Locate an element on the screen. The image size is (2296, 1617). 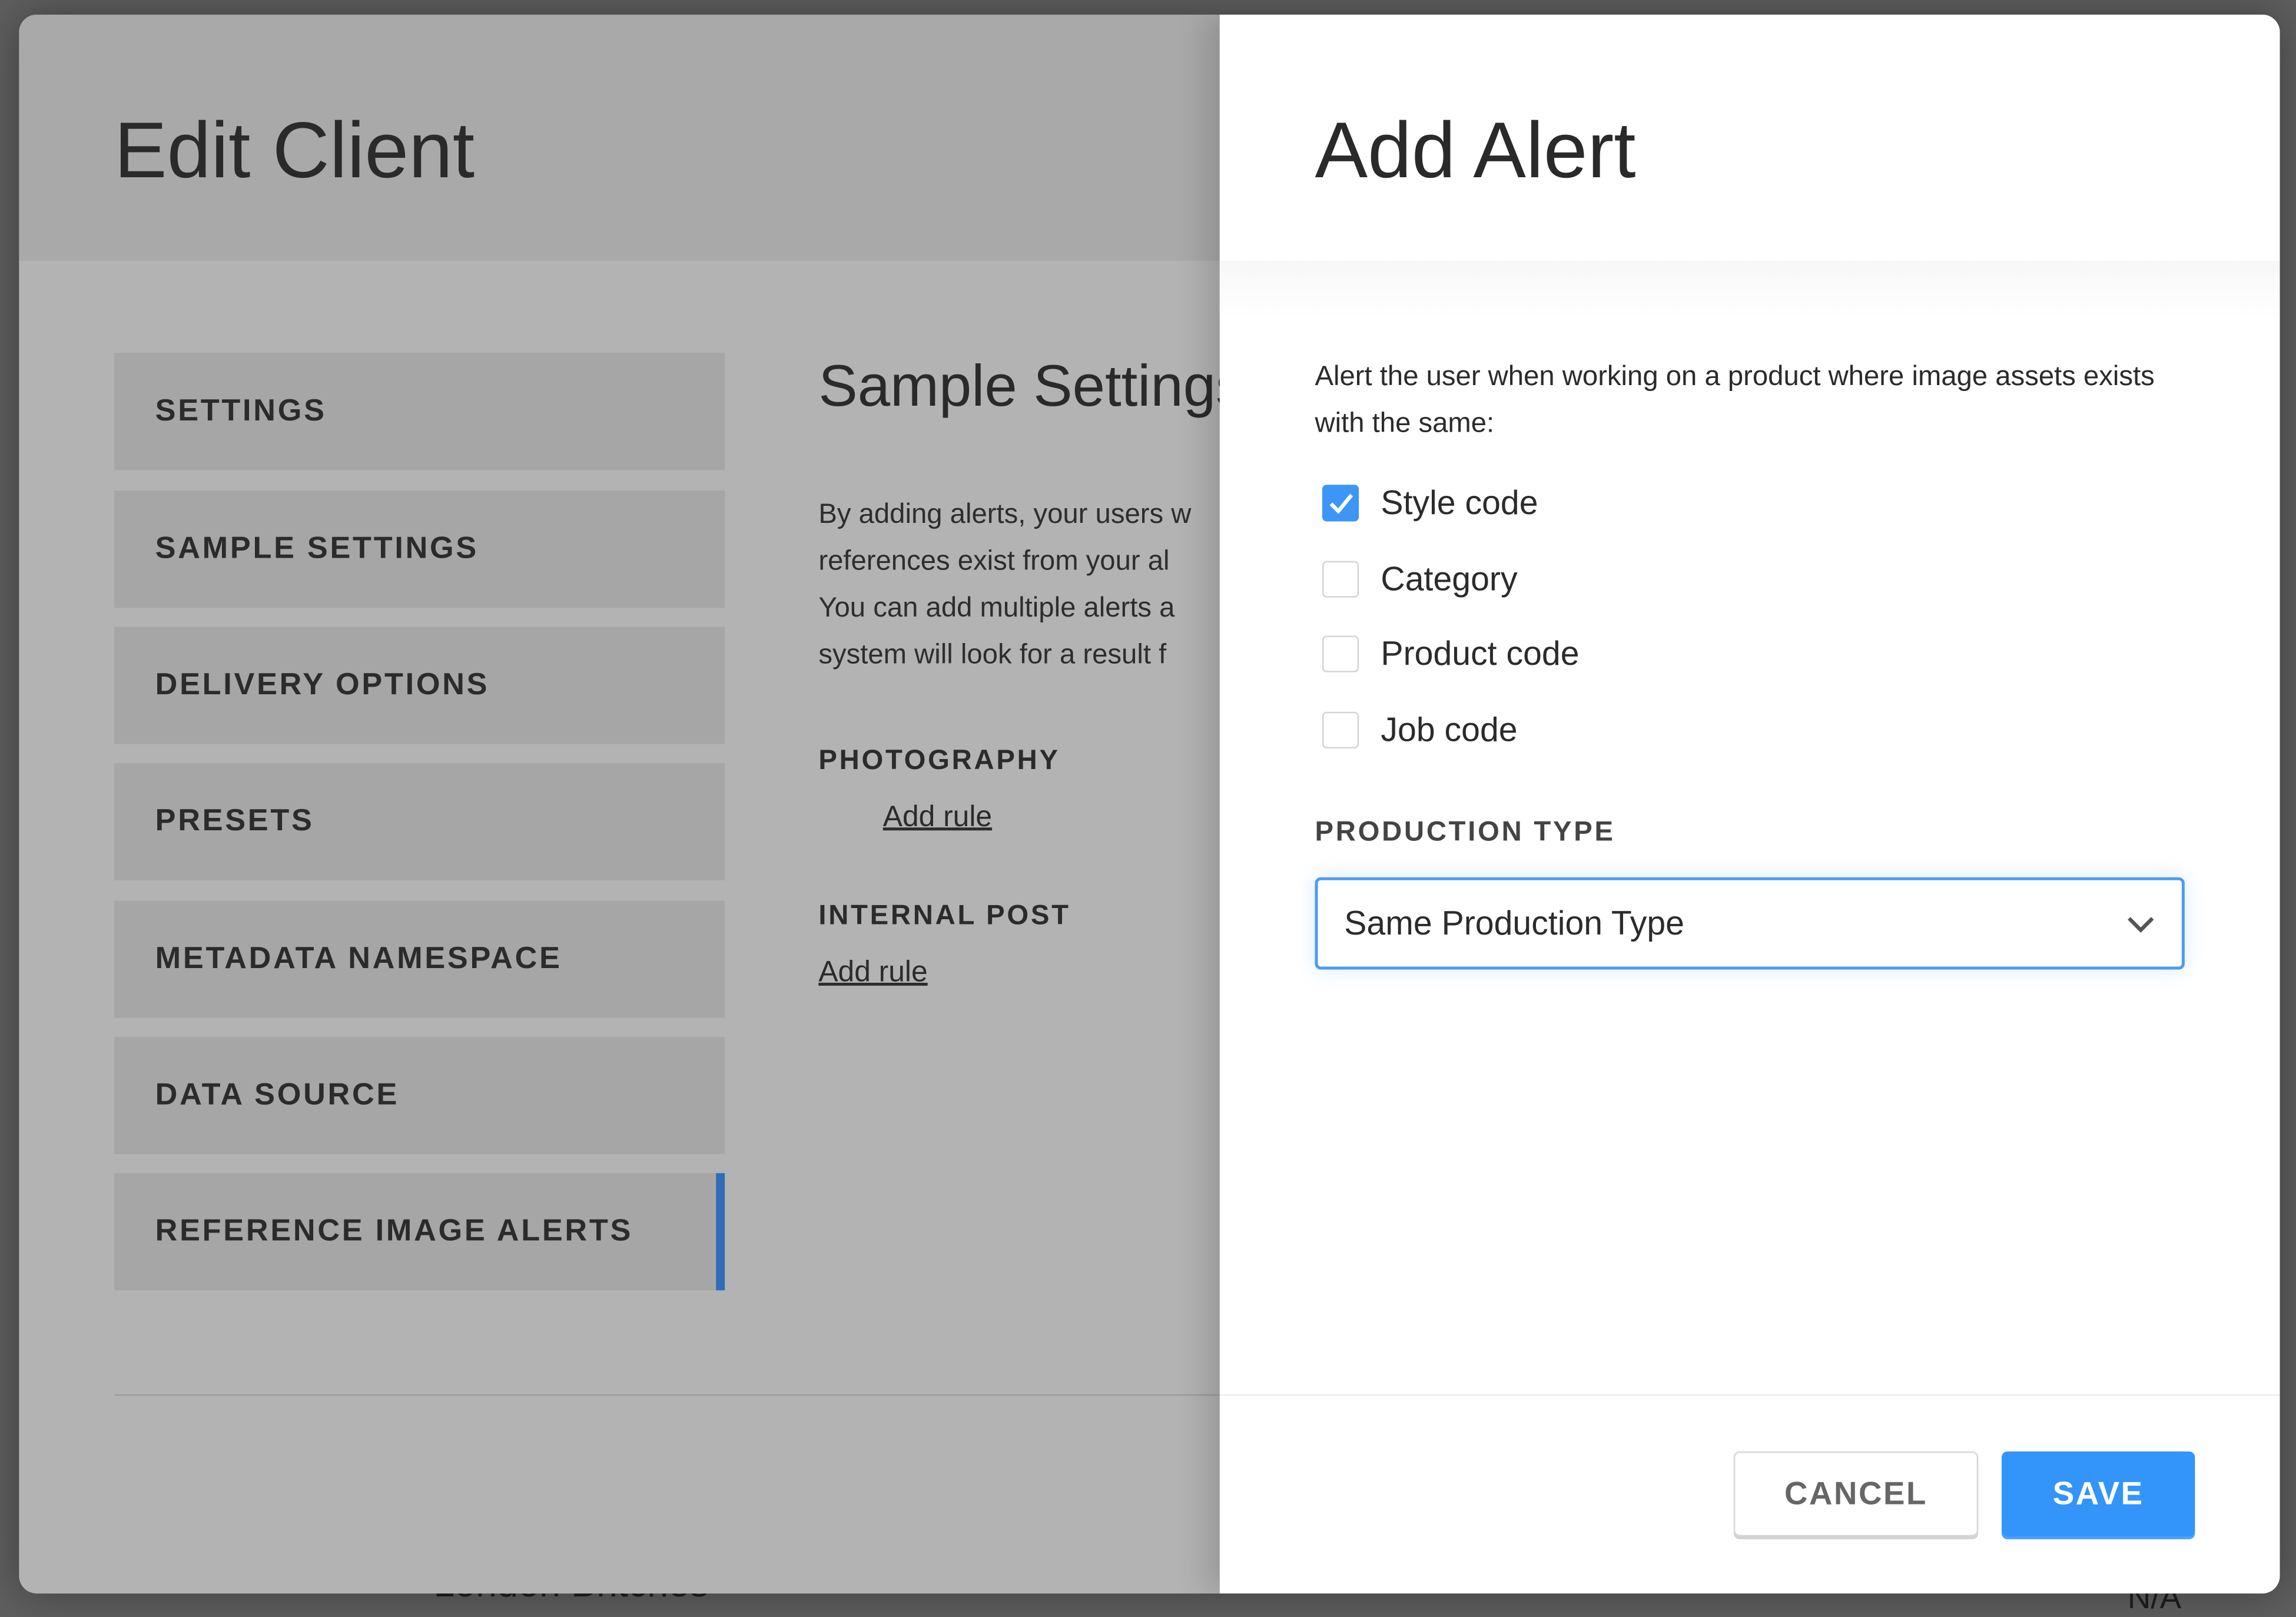
description-line: By adding alerts, your users w is located at coordinates (1005, 515).